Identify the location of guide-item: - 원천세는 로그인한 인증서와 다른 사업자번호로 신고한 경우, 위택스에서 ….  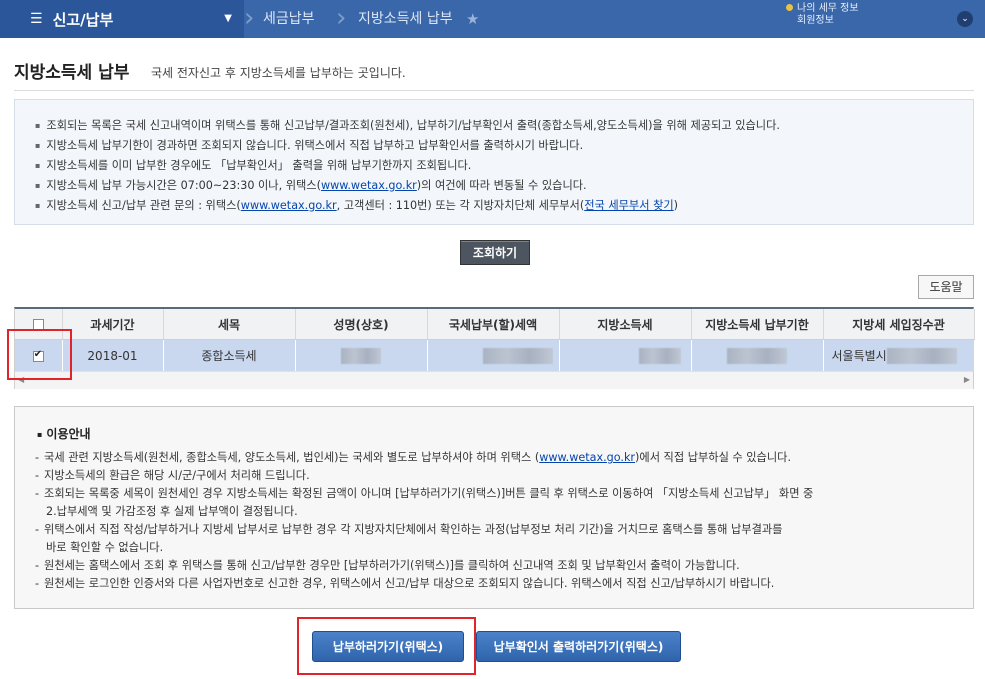
(424, 584).